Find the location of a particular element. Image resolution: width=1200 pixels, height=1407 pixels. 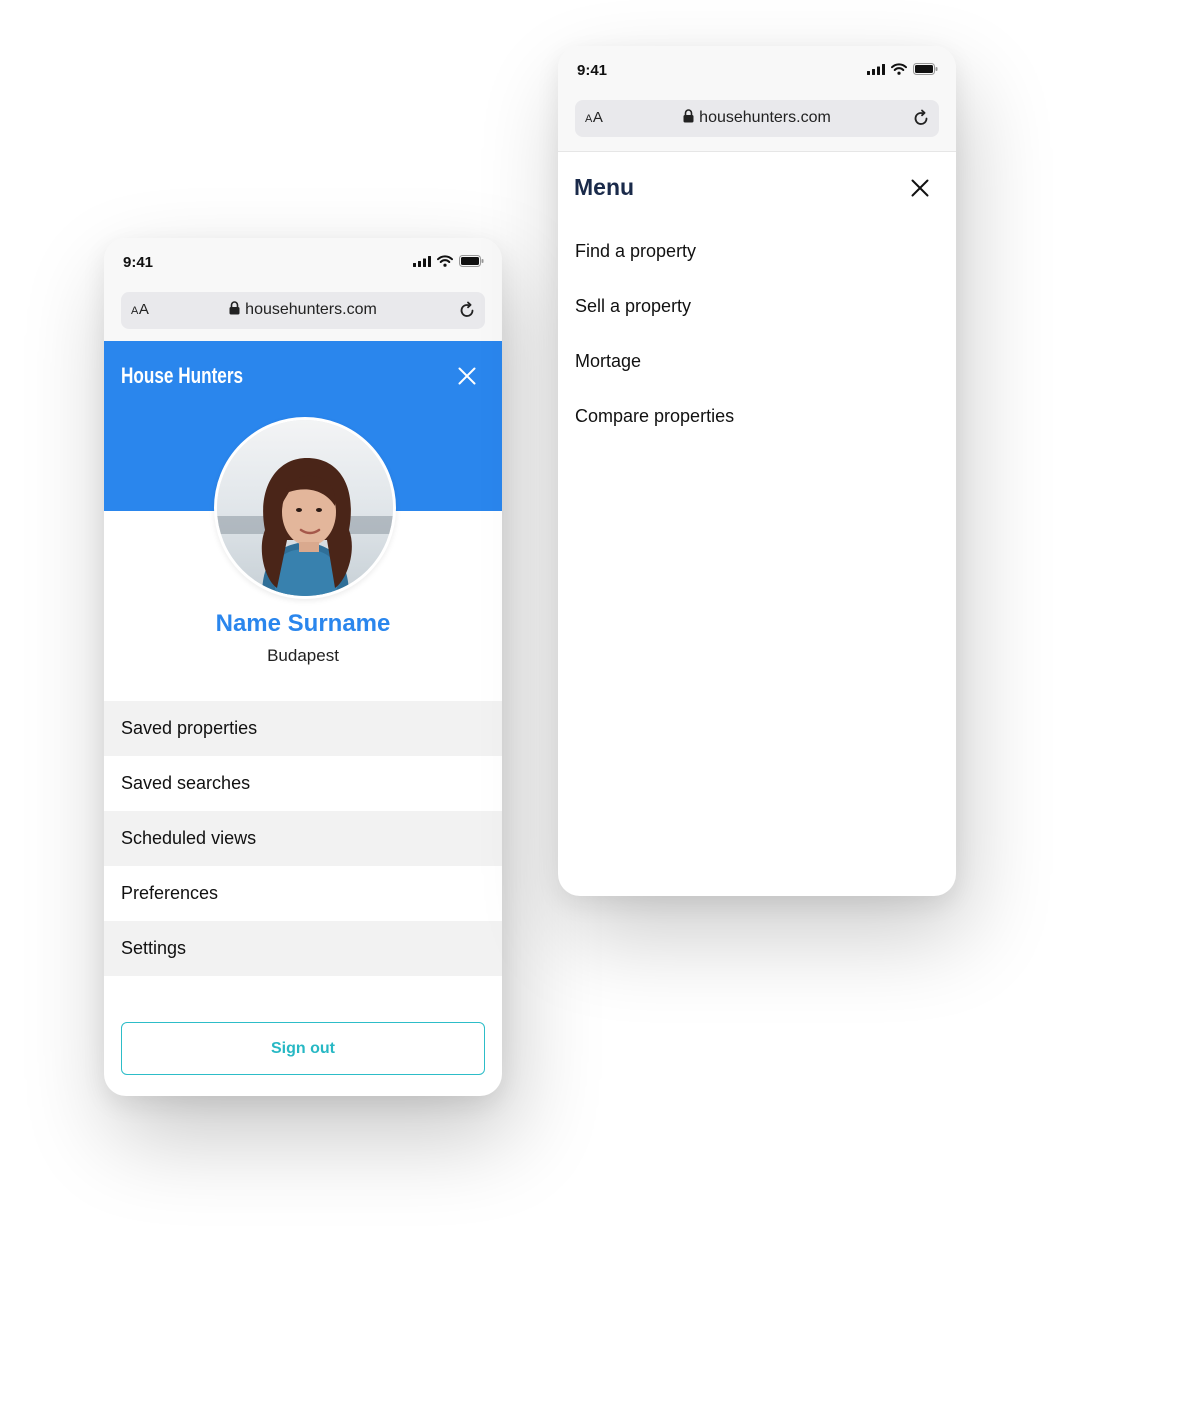

menu-title: Menu is located at coordinates (604, 187).